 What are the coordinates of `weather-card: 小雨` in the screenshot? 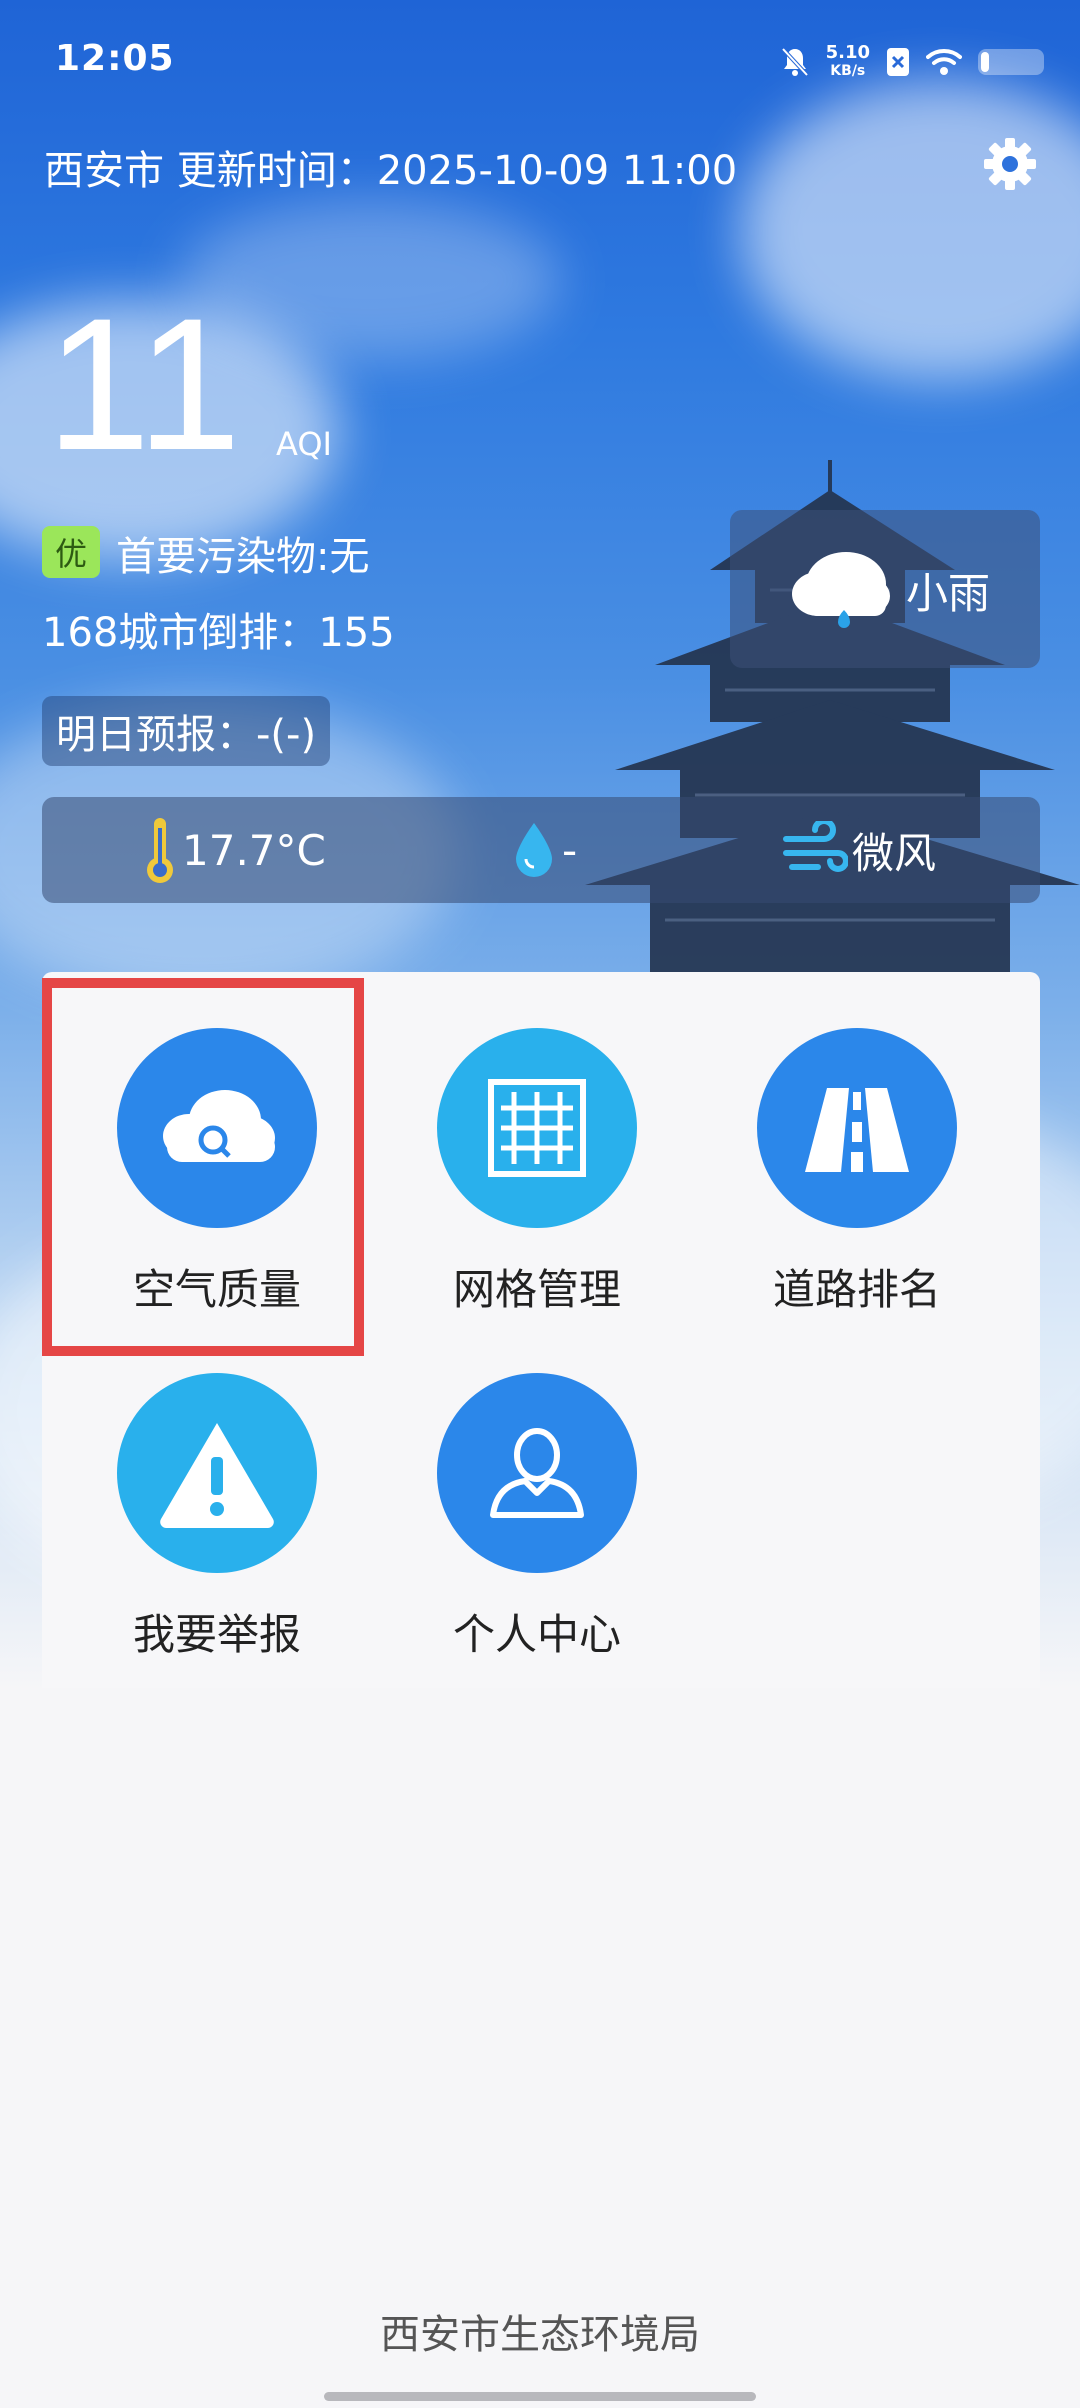 It's located at (885, 589).